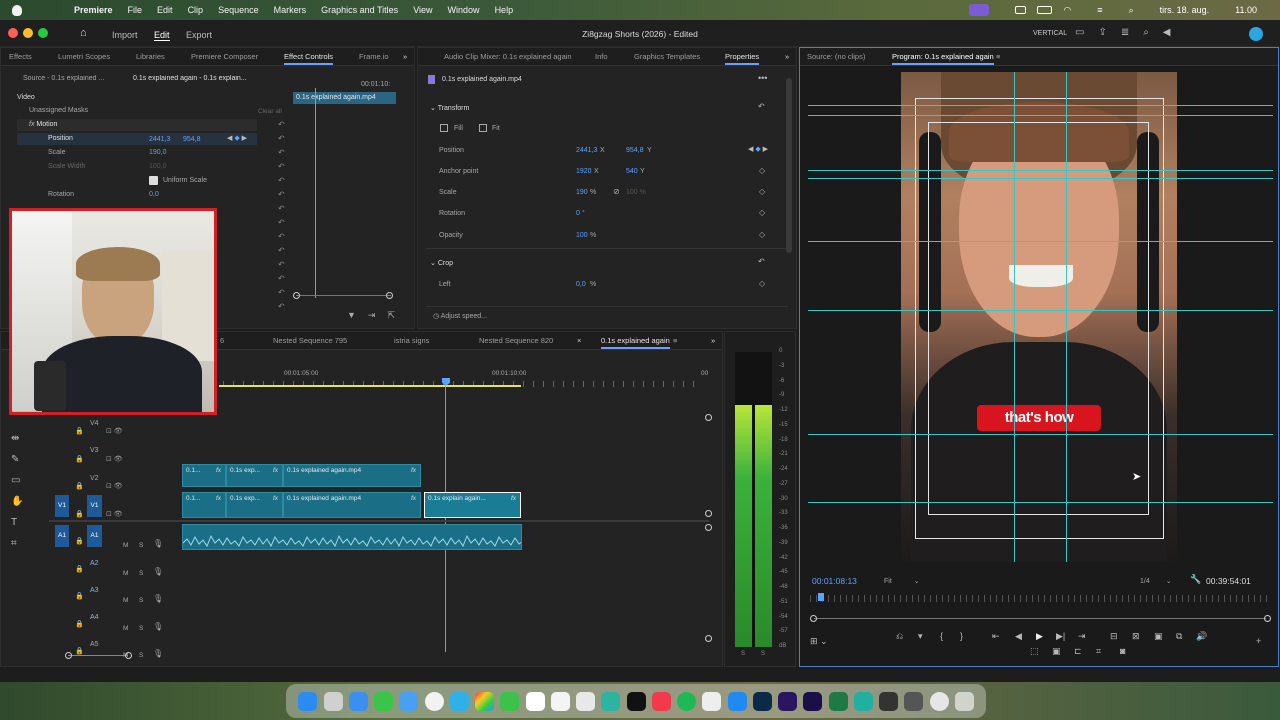  Describe the element at coordinates (315, 193) in the screenshot. I see `ec-playhead` at that location.